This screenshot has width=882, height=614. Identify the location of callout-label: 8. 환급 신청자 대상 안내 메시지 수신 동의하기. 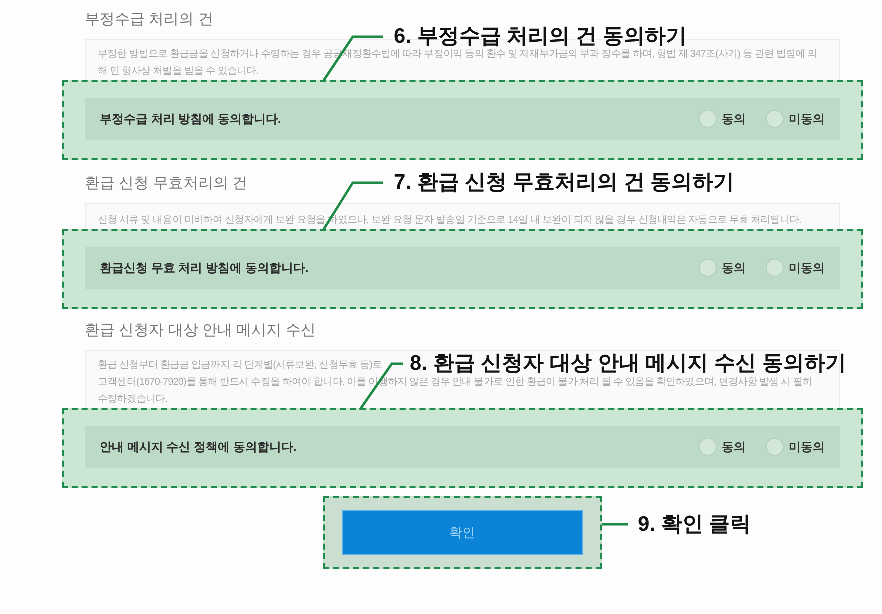
(628, 364).